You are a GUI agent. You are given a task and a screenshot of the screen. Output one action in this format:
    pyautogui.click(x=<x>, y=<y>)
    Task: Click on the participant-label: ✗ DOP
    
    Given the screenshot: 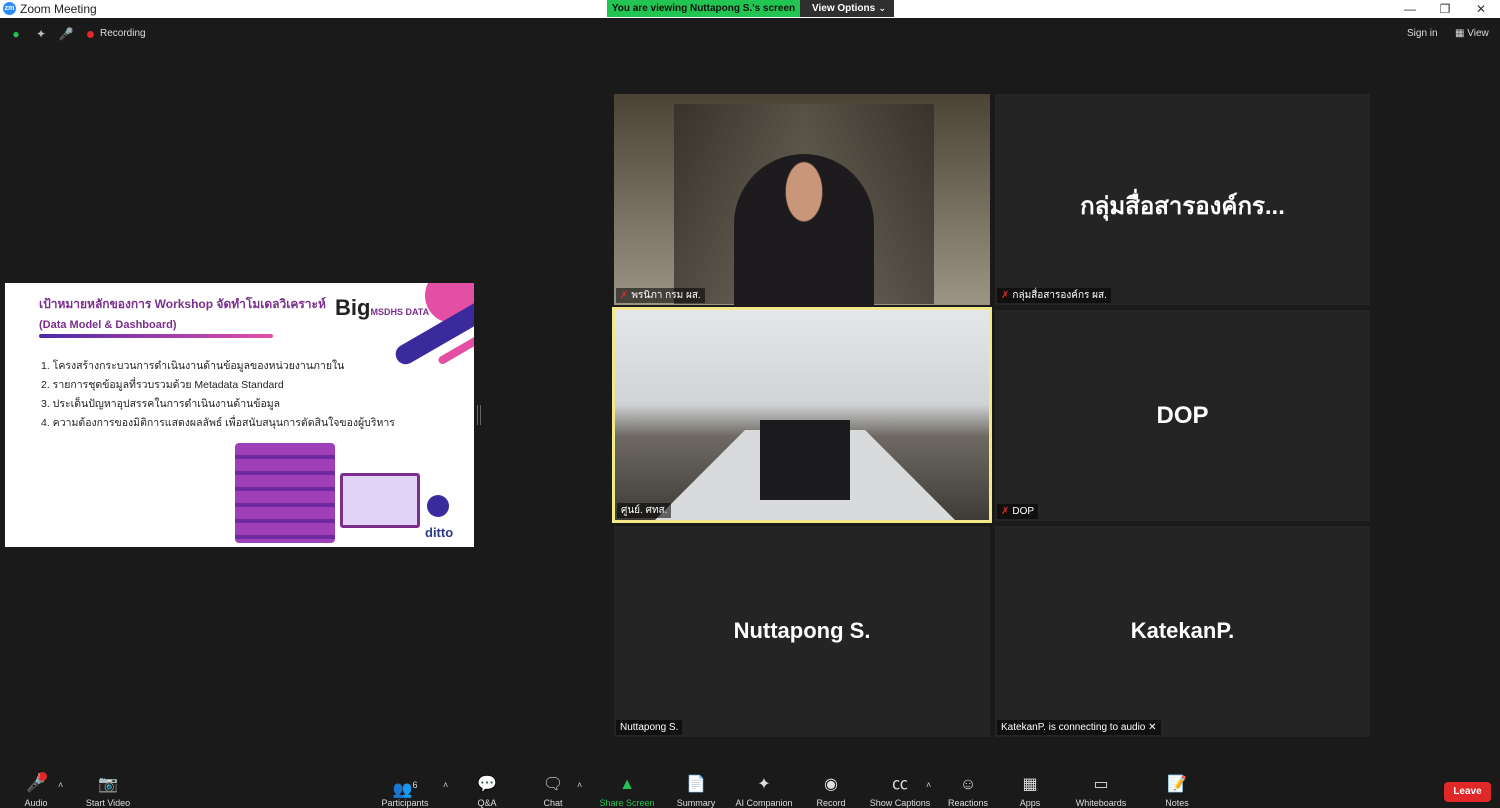 What is the action you would take?
    pyautogui.click(x=1018, y=511)
    